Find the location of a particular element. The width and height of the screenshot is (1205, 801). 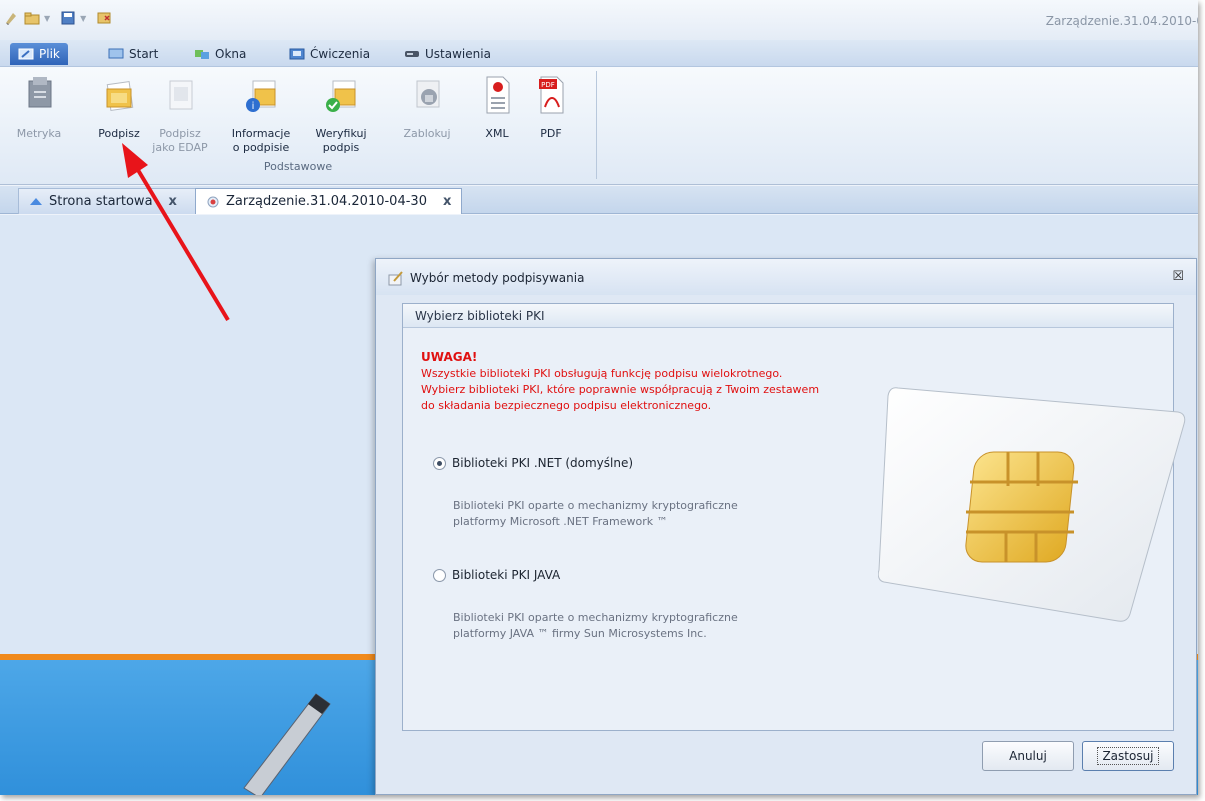

metadata-icon is located at coordinates (40, 92).